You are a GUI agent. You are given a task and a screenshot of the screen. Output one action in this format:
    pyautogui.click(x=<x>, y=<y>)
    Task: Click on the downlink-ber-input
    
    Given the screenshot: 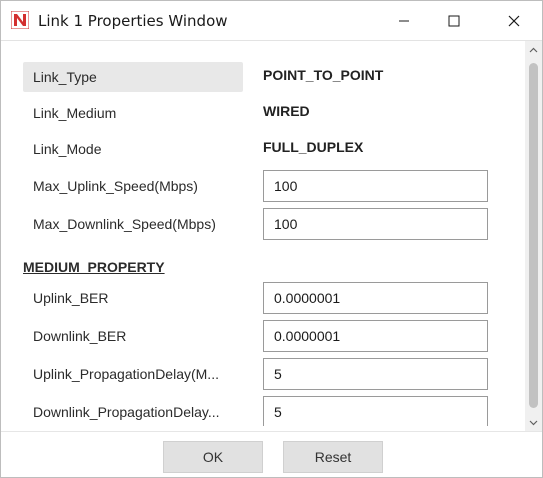 What is the action you would take?
    pyautogui.click(x=375, y=336)
    